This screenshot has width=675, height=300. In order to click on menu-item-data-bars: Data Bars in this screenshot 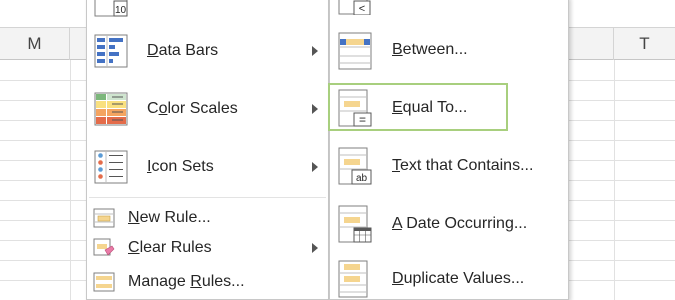, I will do `click(207, 51)`.